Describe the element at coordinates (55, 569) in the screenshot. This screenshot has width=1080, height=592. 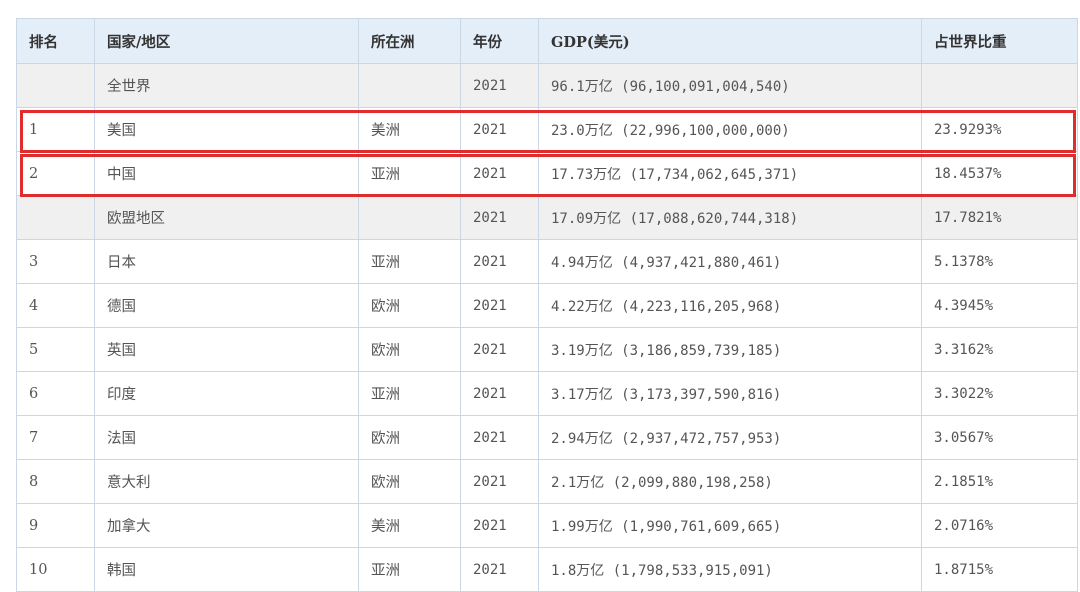
I see `rank-cell: 10` at that location.